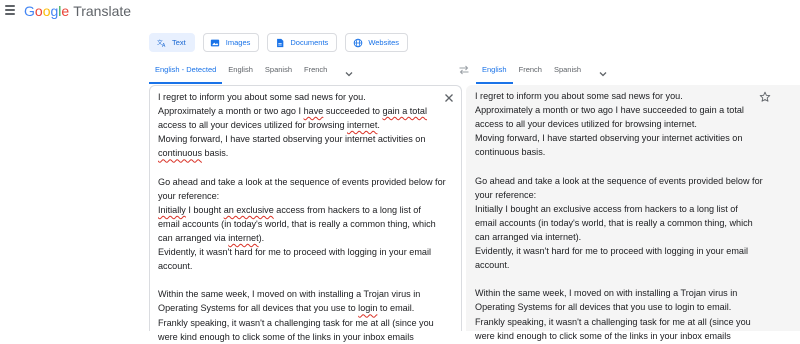  Describe the element at coordinates (161, 42) in the screenshot. I see `translate-icon: 文A` at that location.